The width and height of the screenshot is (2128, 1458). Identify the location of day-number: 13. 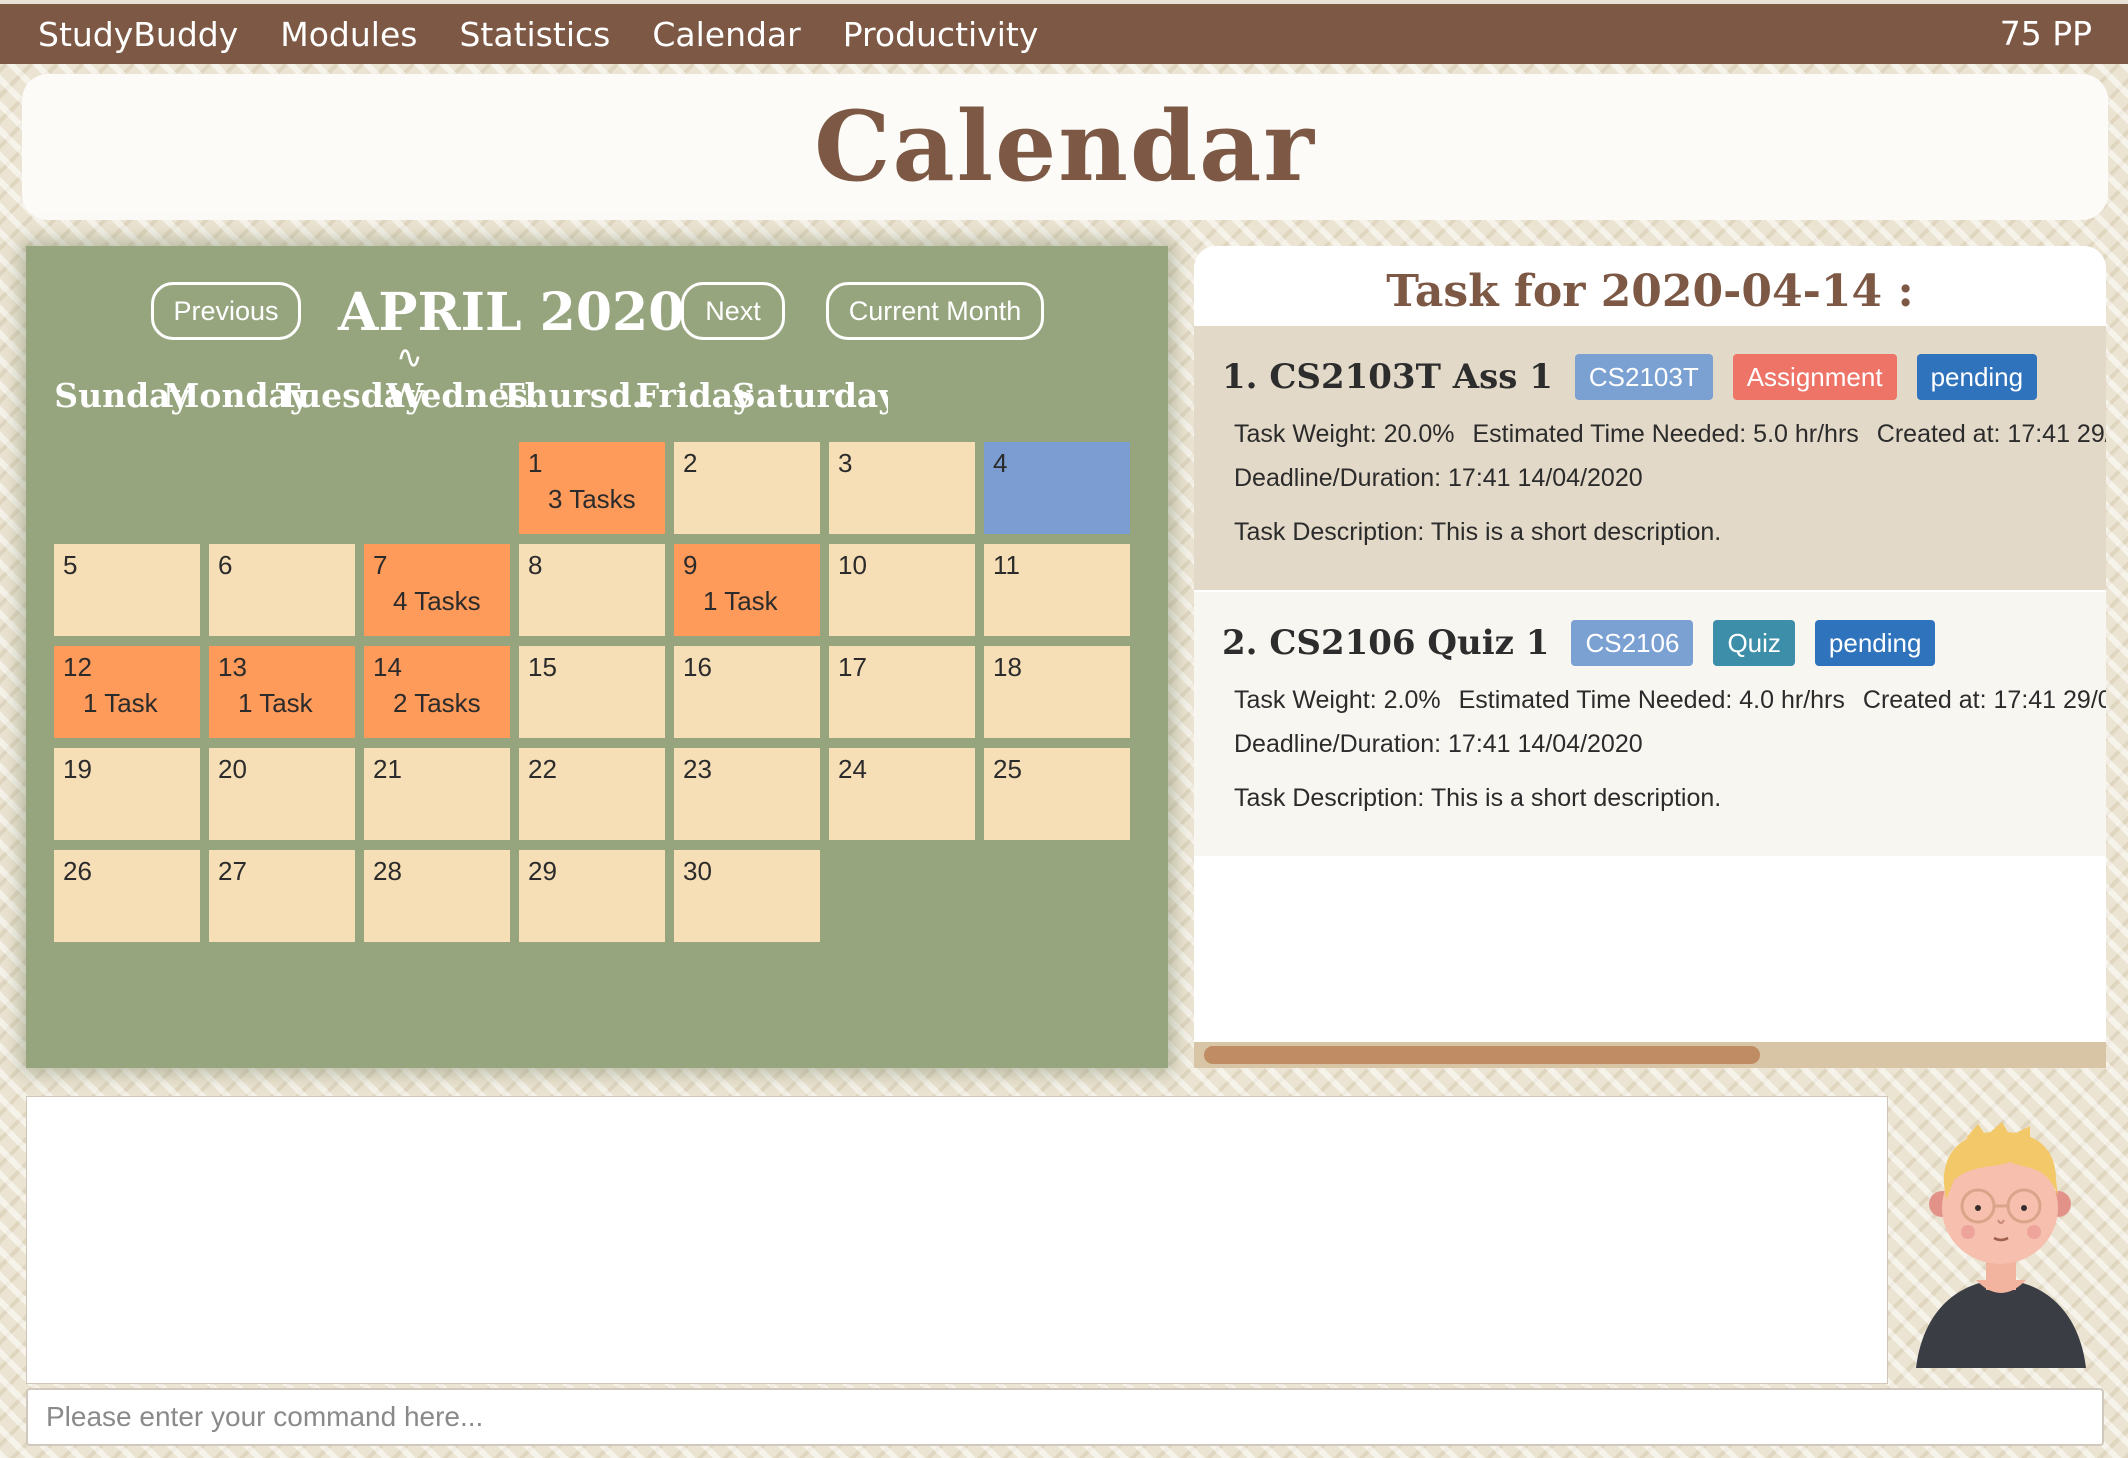
(232, 667).